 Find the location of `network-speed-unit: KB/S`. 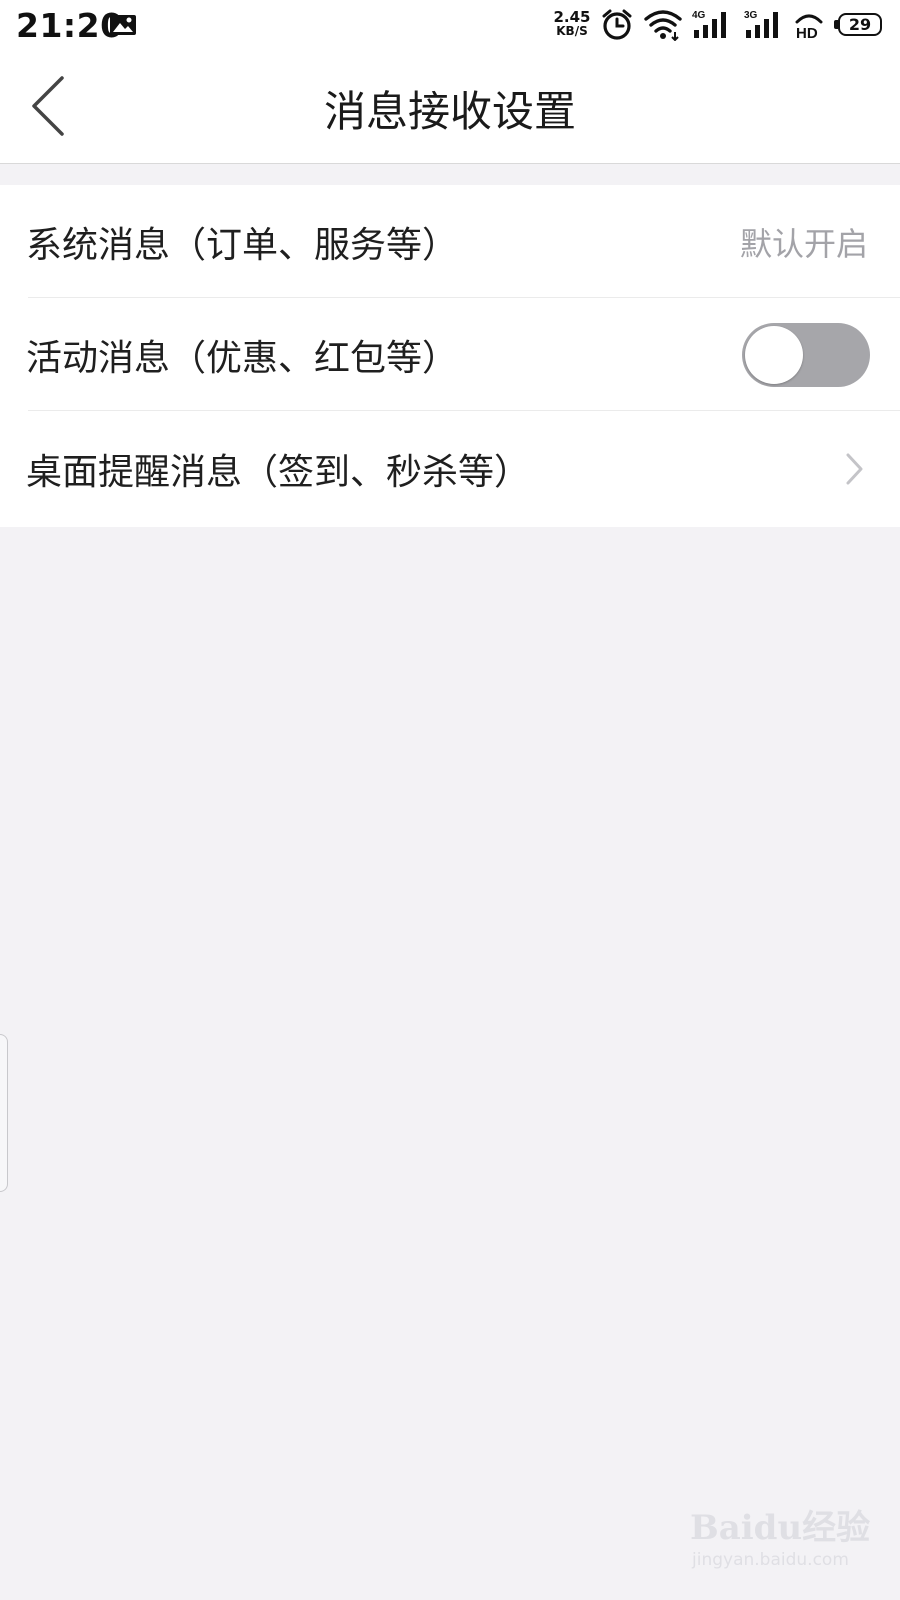

network-speed-unit: KB/S is located at coordinates (572, 31).